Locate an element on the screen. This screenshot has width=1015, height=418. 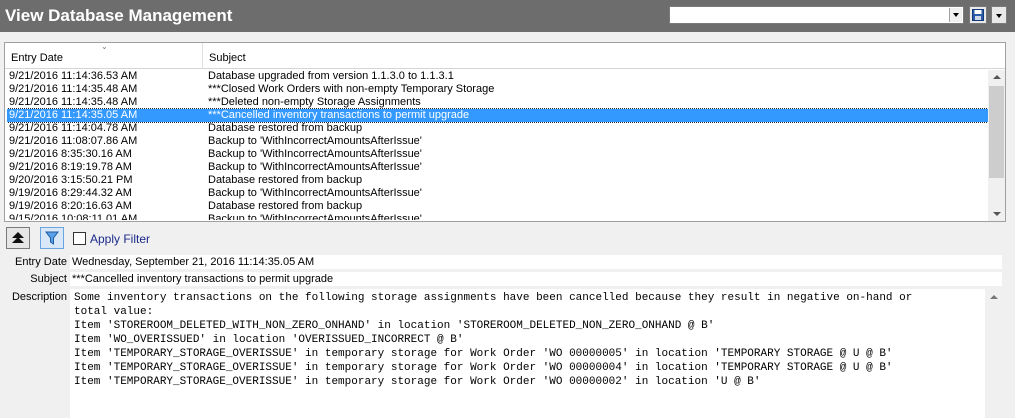
save-button is located at coordinates (978, 15).